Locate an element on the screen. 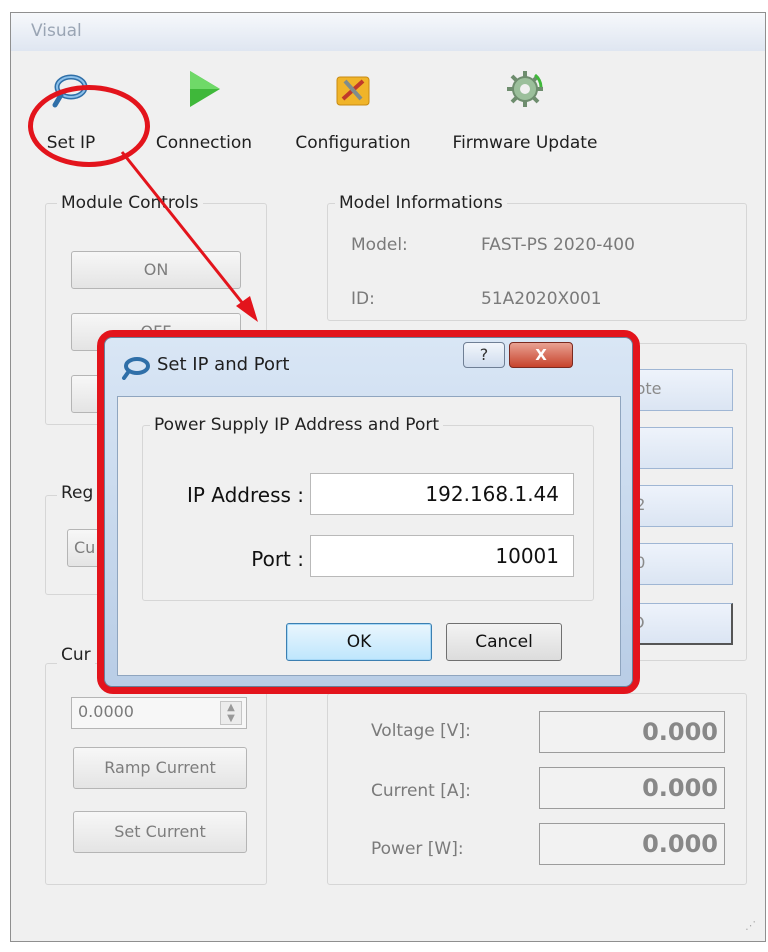  set-current-button: Set Current is located at coordinates (160, 832).